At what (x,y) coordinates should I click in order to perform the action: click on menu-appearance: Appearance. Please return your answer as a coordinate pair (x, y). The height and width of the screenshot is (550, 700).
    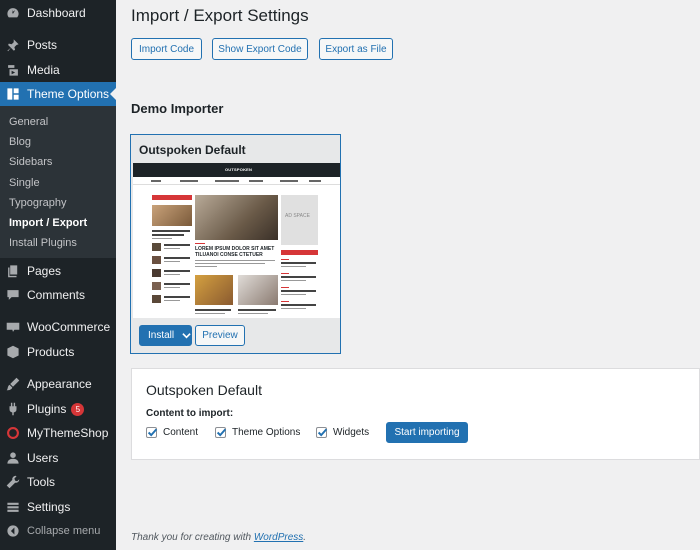
    Looking at the image, I should click on (58, 384).